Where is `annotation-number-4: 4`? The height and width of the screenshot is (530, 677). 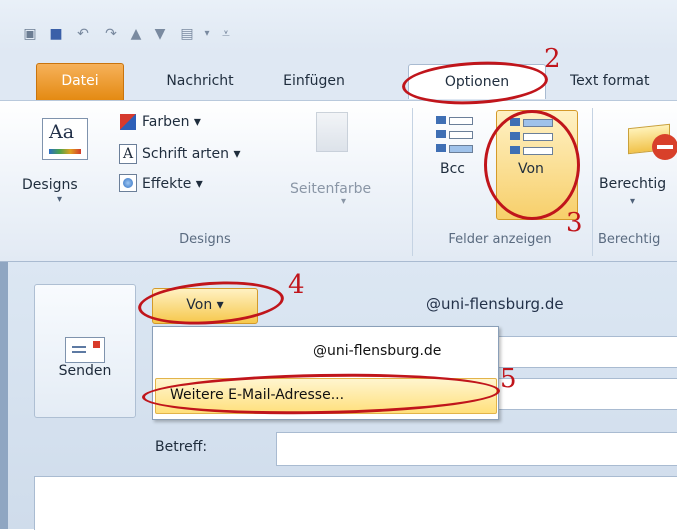
annotation-number-4: 4 is located at coordinates (296, 285).